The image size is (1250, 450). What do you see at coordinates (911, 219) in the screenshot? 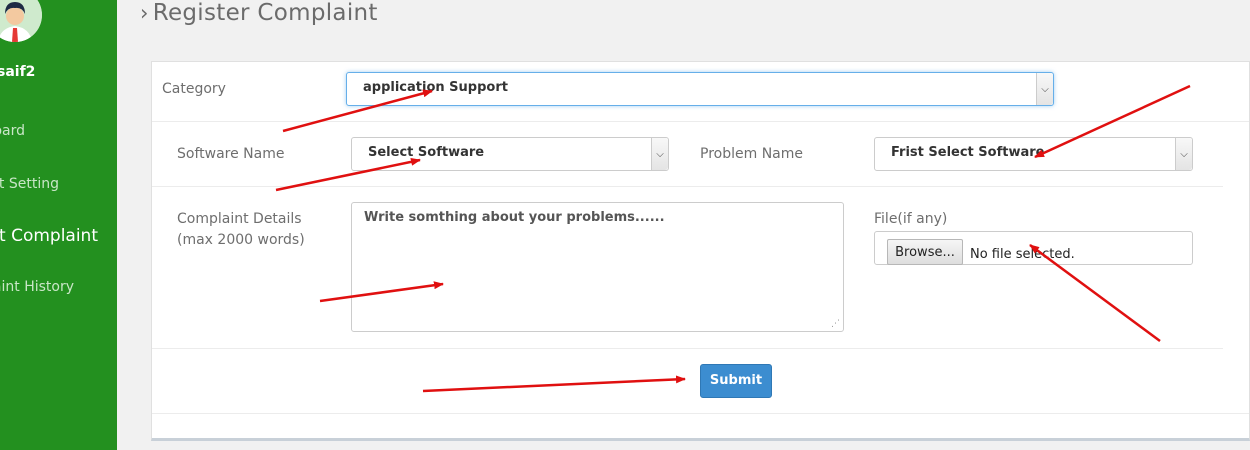
I see `file-label: File(if any)` at bounding box center [911, 219].